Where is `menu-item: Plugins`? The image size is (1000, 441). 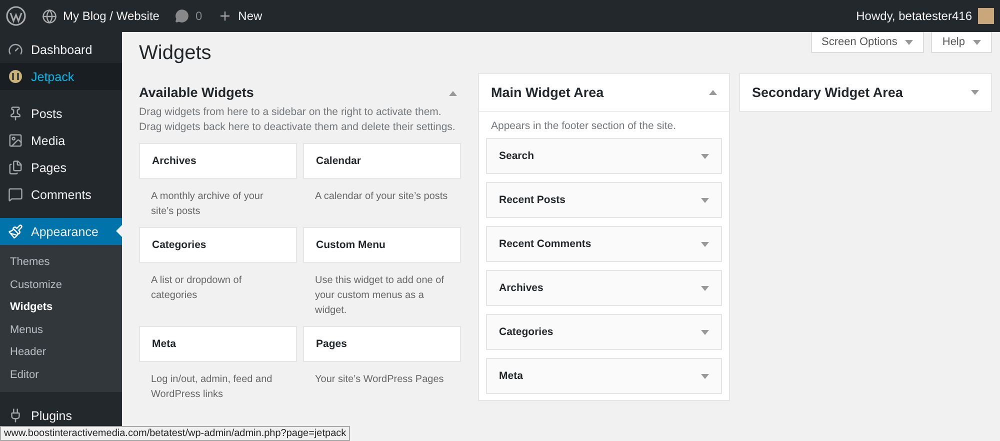
menu-item: Plugins is located at coordinates (61, 415).